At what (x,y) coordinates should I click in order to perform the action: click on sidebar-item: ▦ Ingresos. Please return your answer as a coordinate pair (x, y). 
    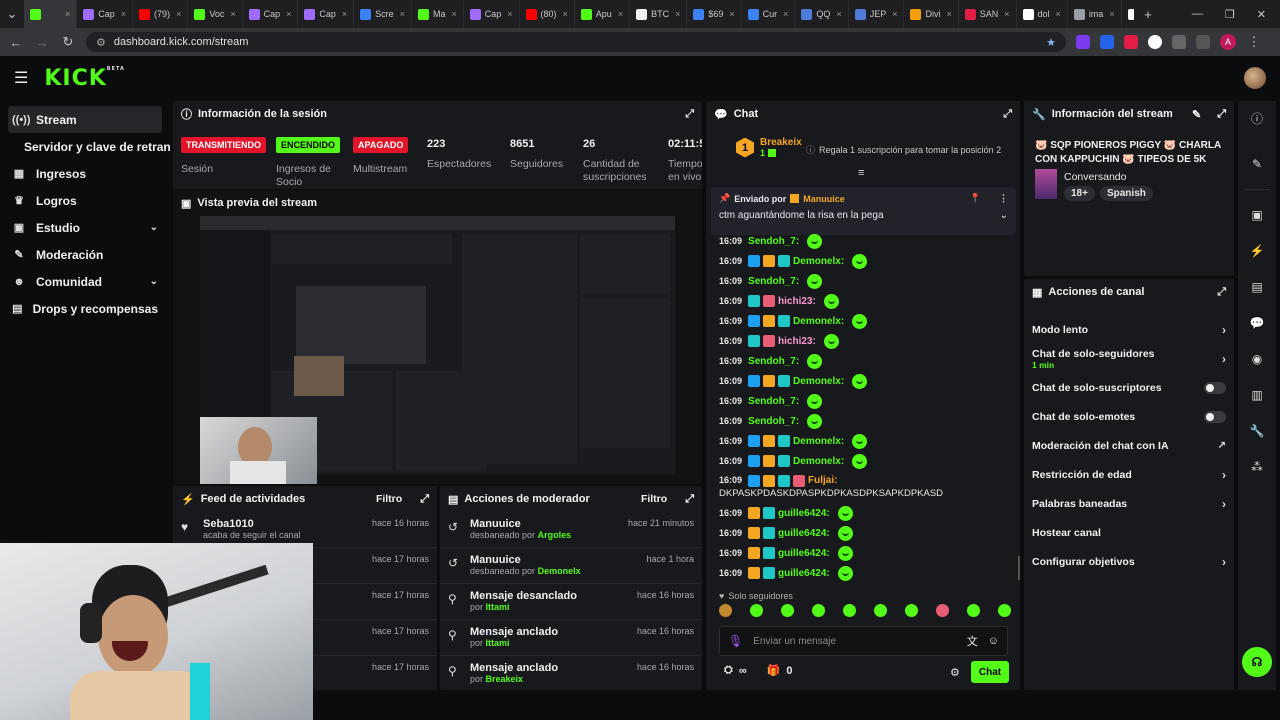
    Looking at the image, I should click on (85, 173).